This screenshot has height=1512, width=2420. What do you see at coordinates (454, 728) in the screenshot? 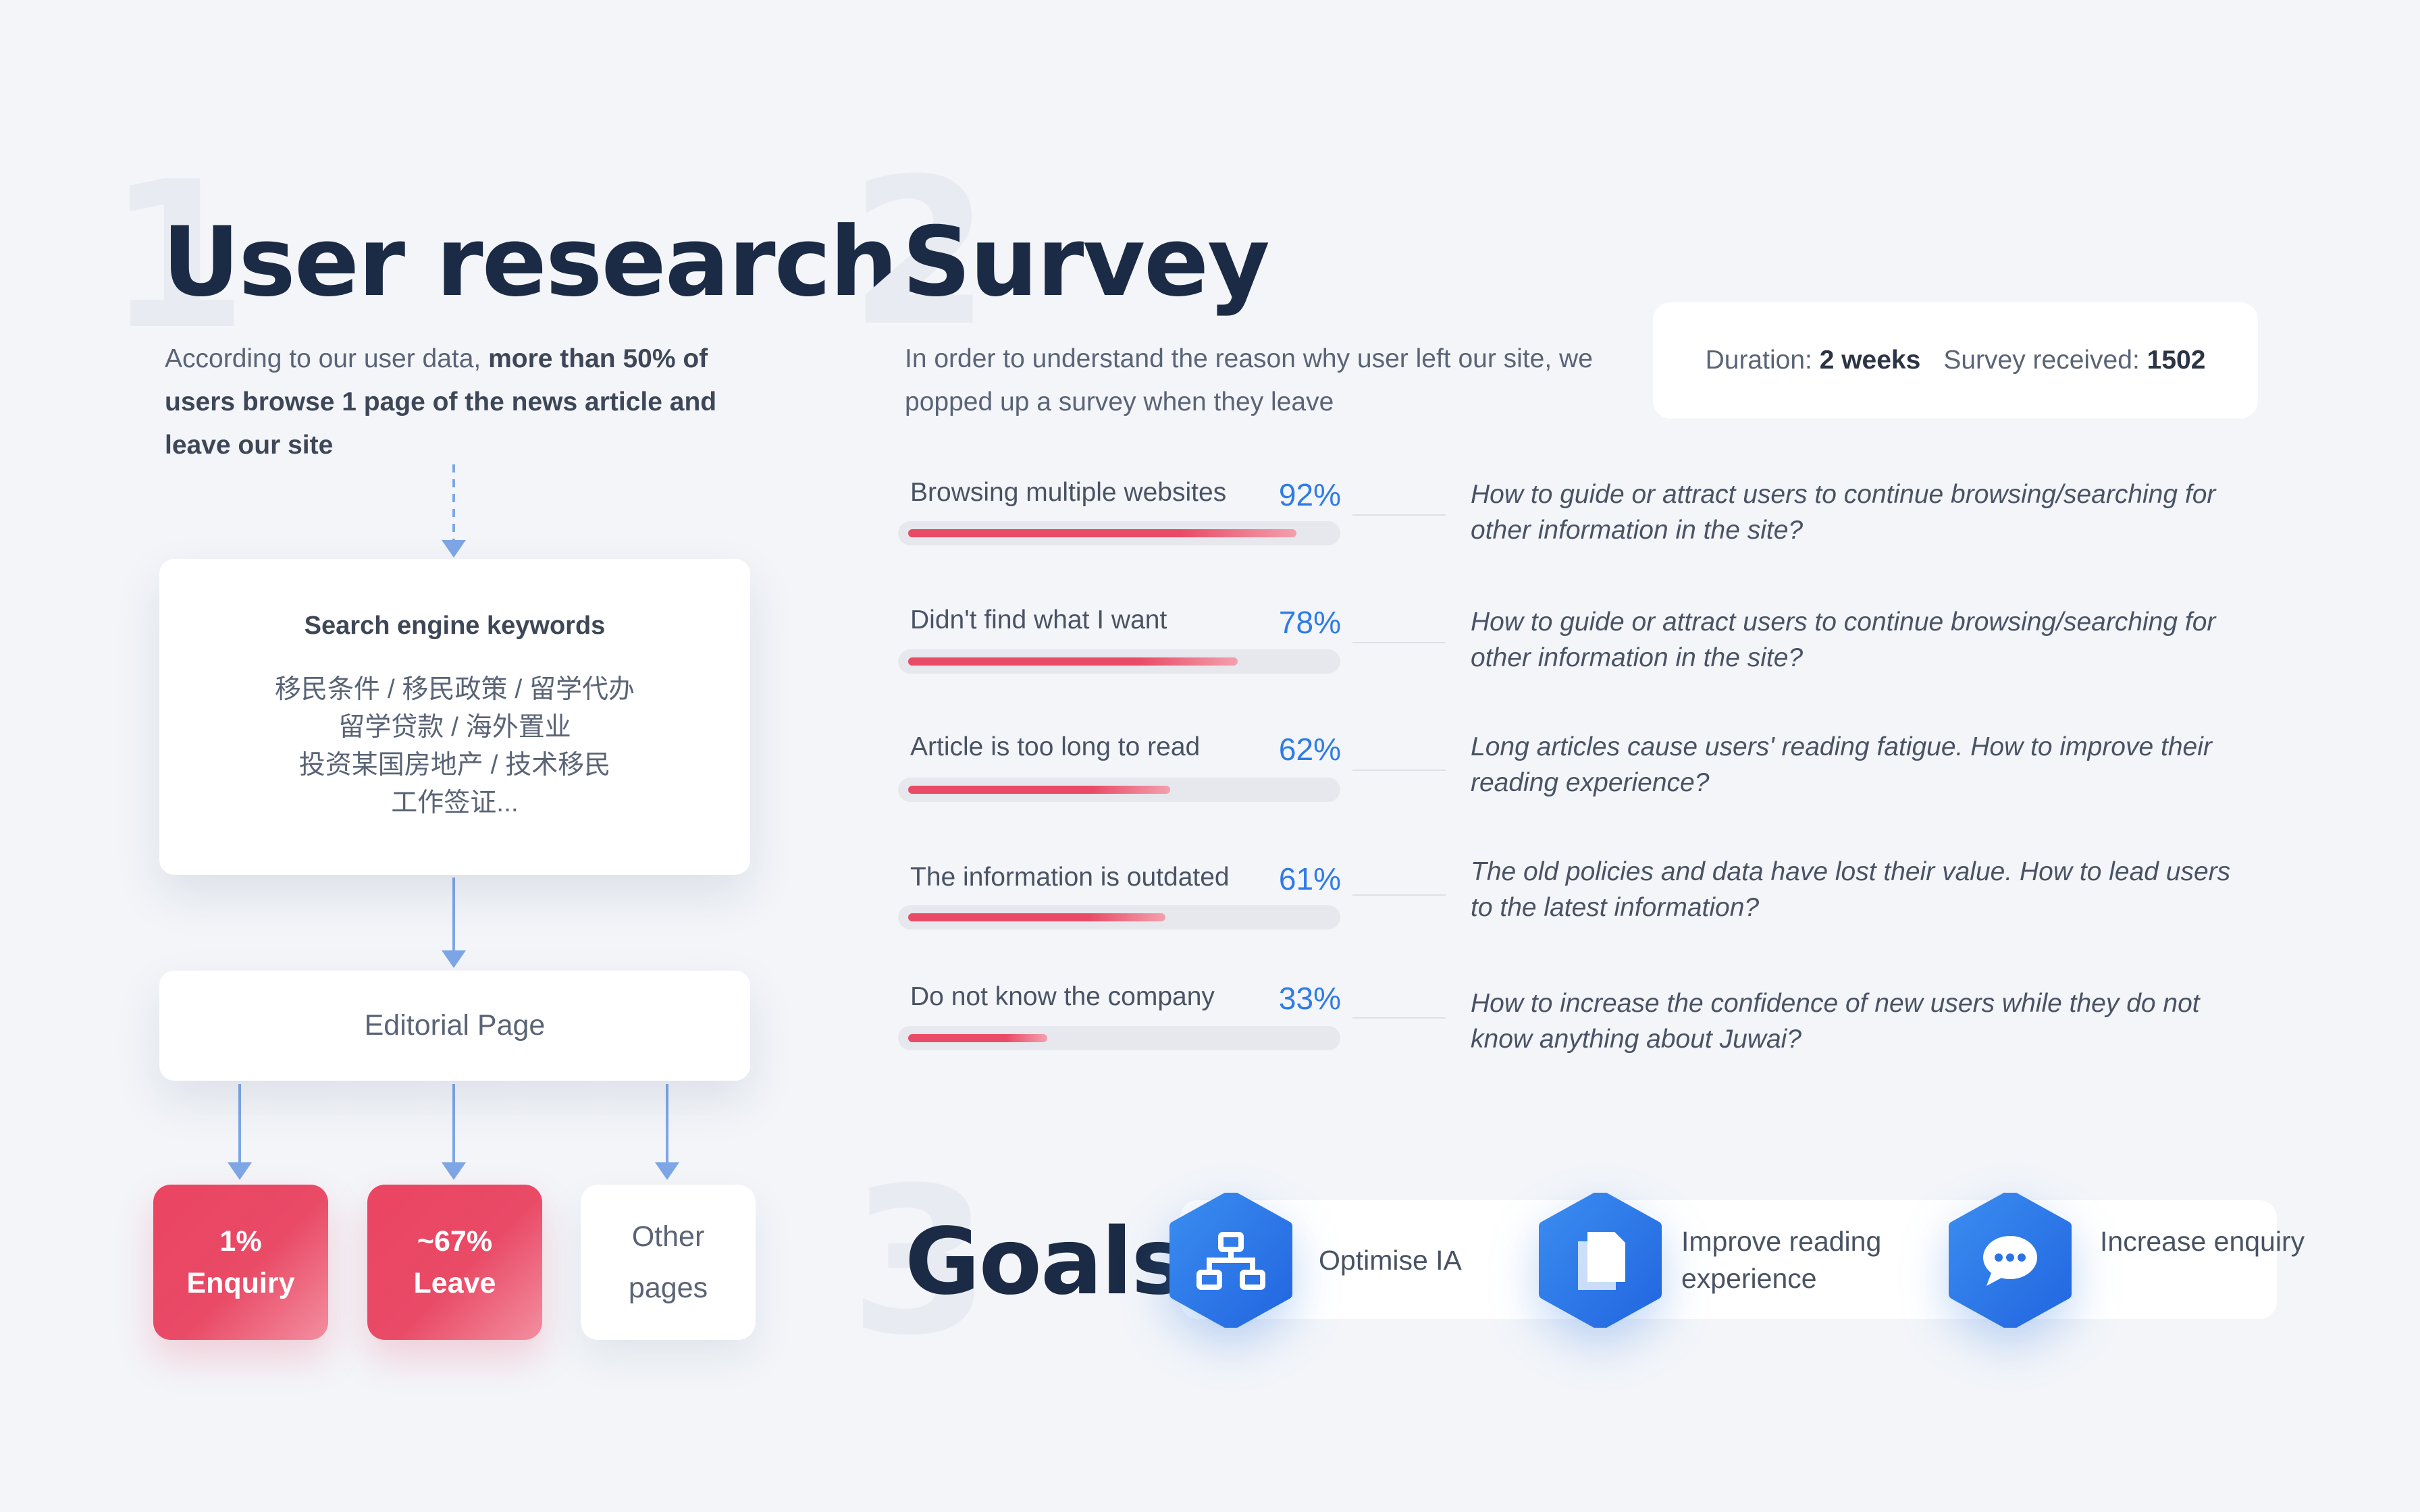
I see `keywords-line: 留学贷款 / 海外置业` at bounding box center [454, 728].